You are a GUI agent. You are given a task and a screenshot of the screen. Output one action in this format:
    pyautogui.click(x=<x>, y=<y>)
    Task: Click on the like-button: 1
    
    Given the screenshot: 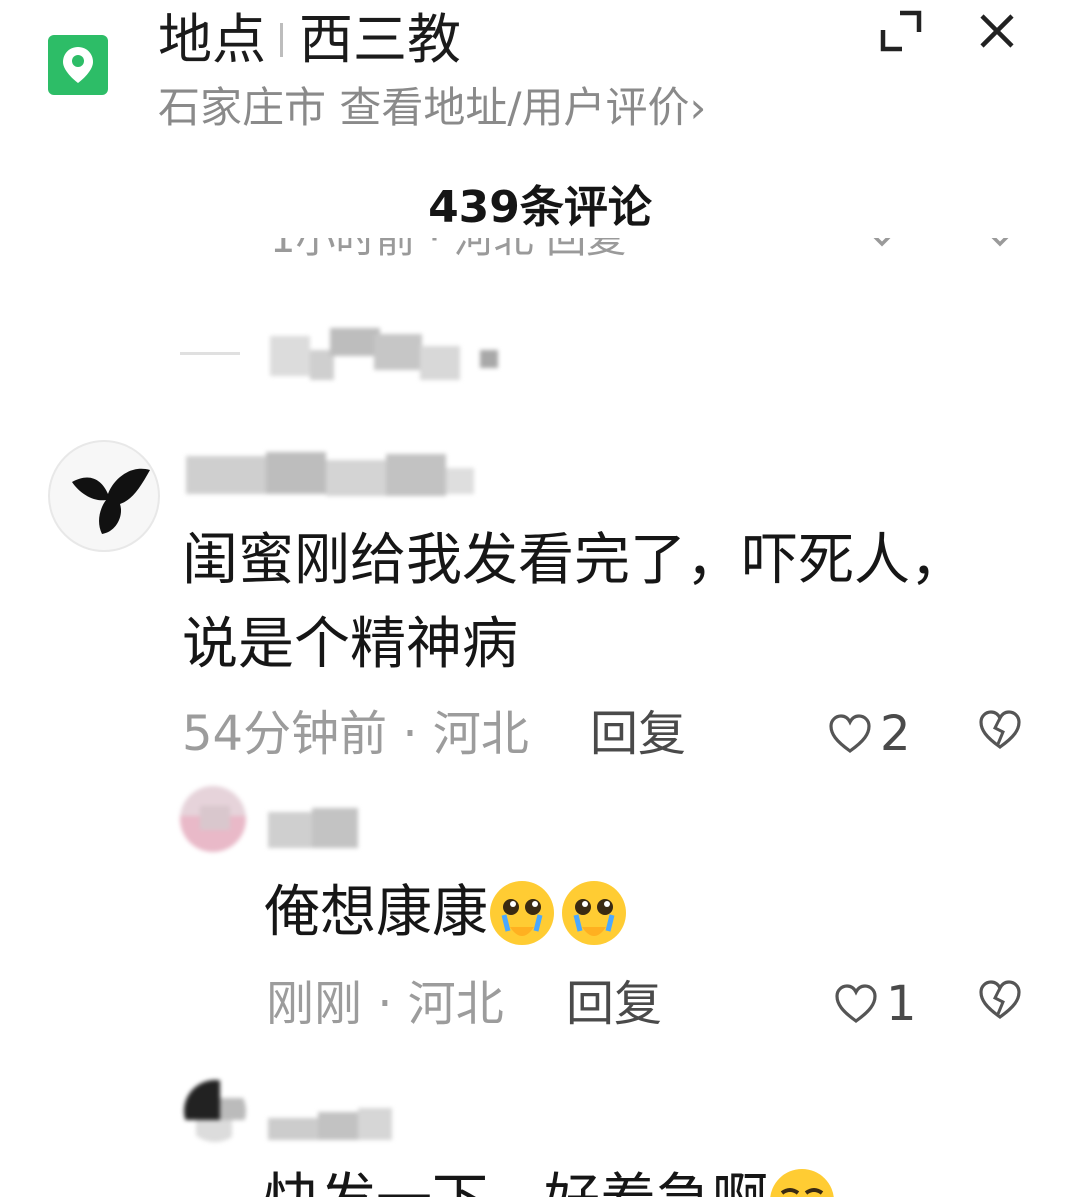 What is the action you would take?
    pyautogui.click(x=875, y=1004)
    